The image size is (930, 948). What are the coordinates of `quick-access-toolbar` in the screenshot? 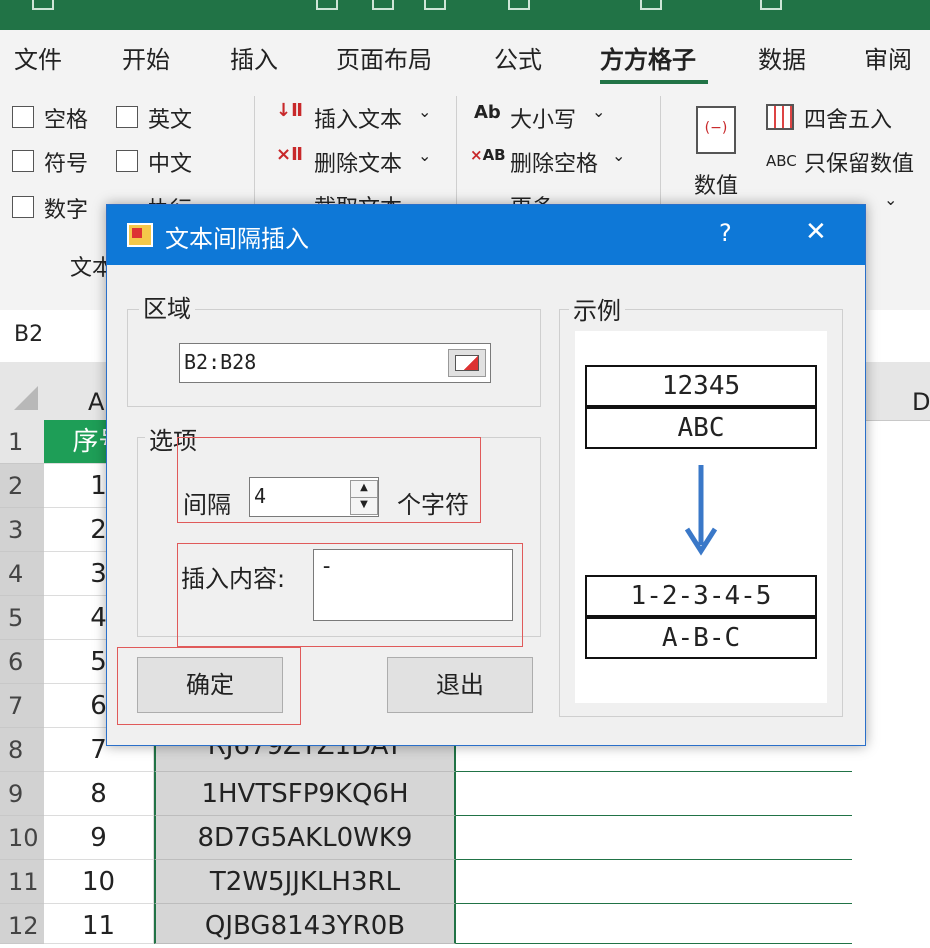 It's located at (465, 15).